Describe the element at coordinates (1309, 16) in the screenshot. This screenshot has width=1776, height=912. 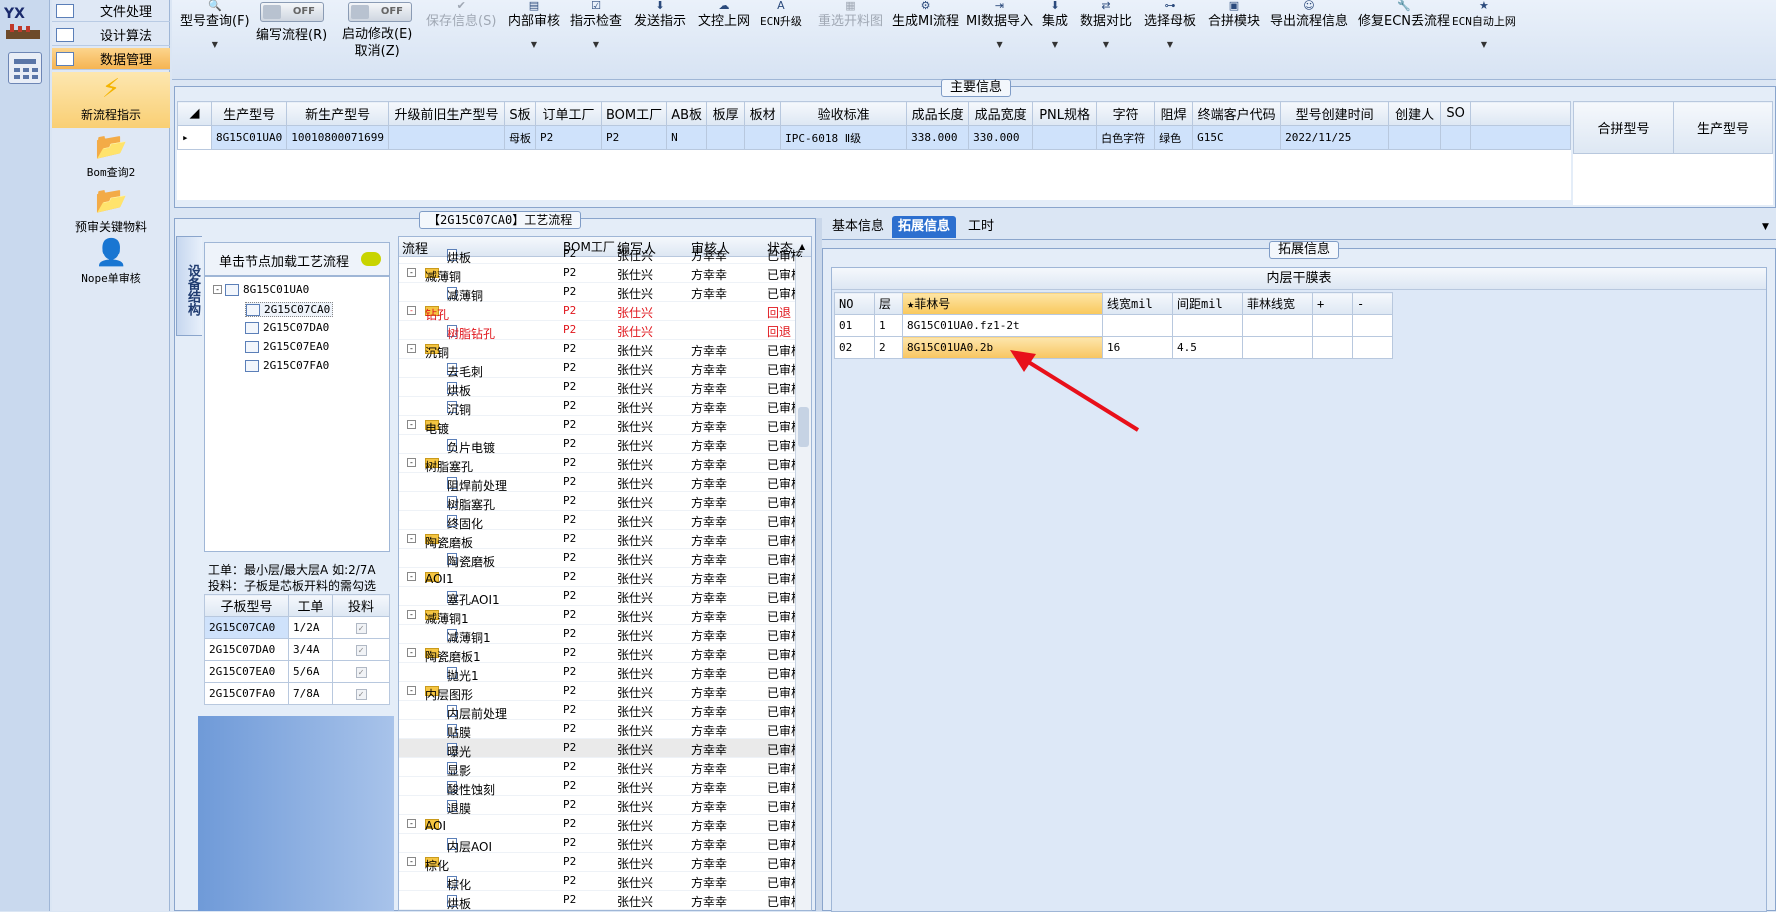
I see `export-process-info-button: ☺ 导出流程信息` at that location.